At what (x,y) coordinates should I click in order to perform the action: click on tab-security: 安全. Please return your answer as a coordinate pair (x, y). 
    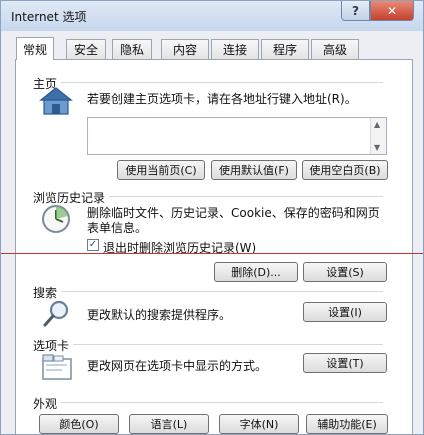
    Looking at the image, I should click on (86, 49).